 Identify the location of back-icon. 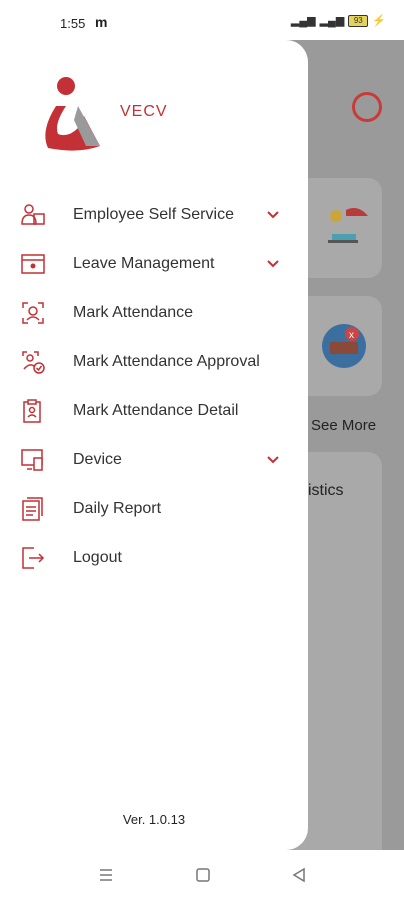
(299, 875).